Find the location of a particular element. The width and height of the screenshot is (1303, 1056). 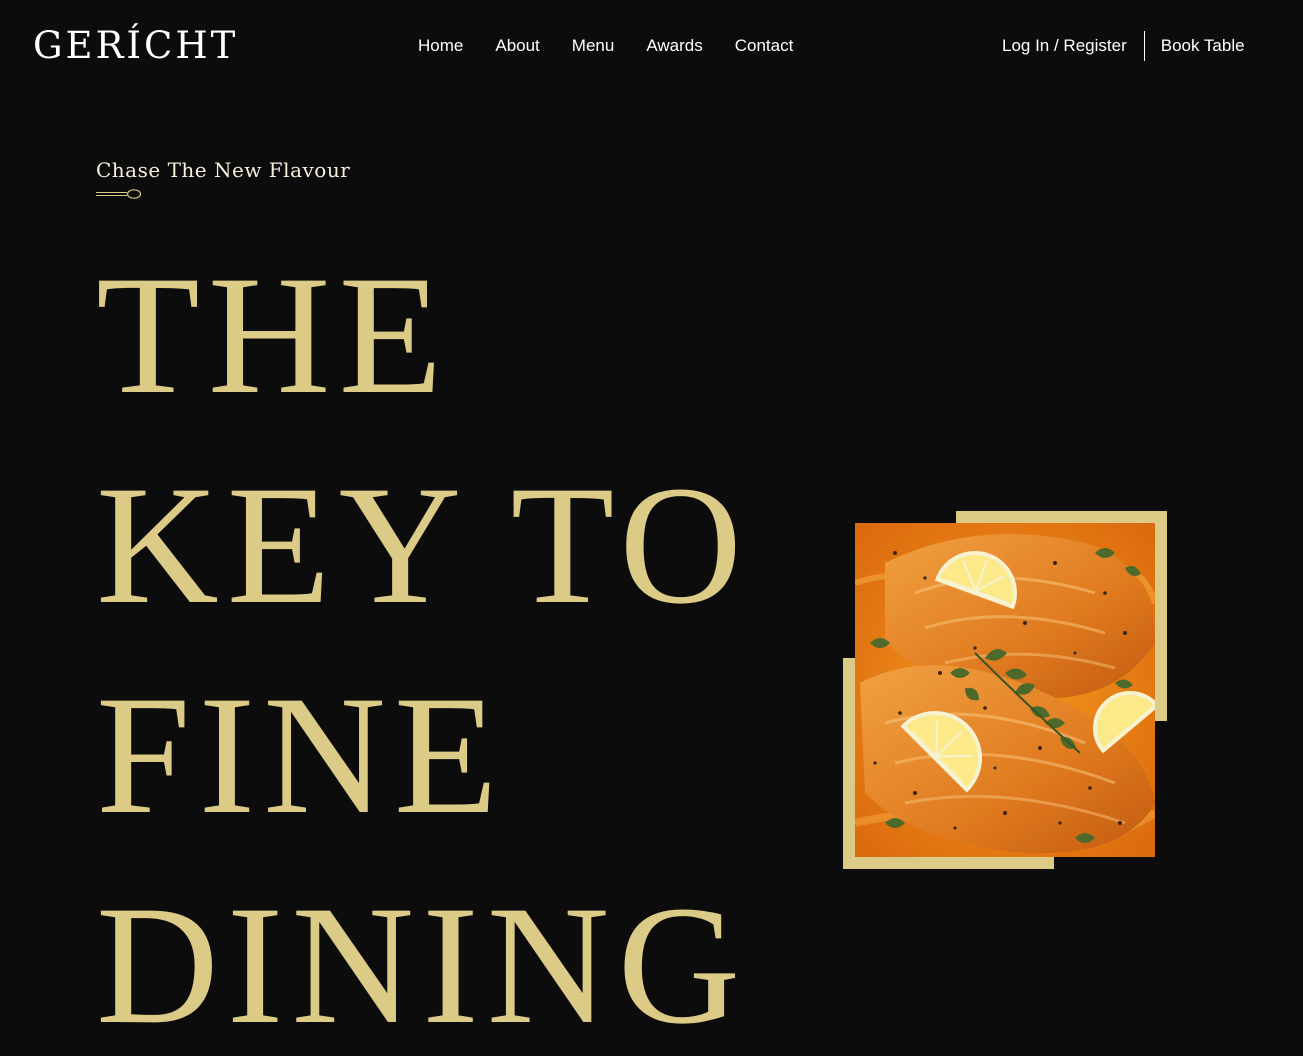

login-register-link: Log In / Register is located at coordinates (1064, 46).